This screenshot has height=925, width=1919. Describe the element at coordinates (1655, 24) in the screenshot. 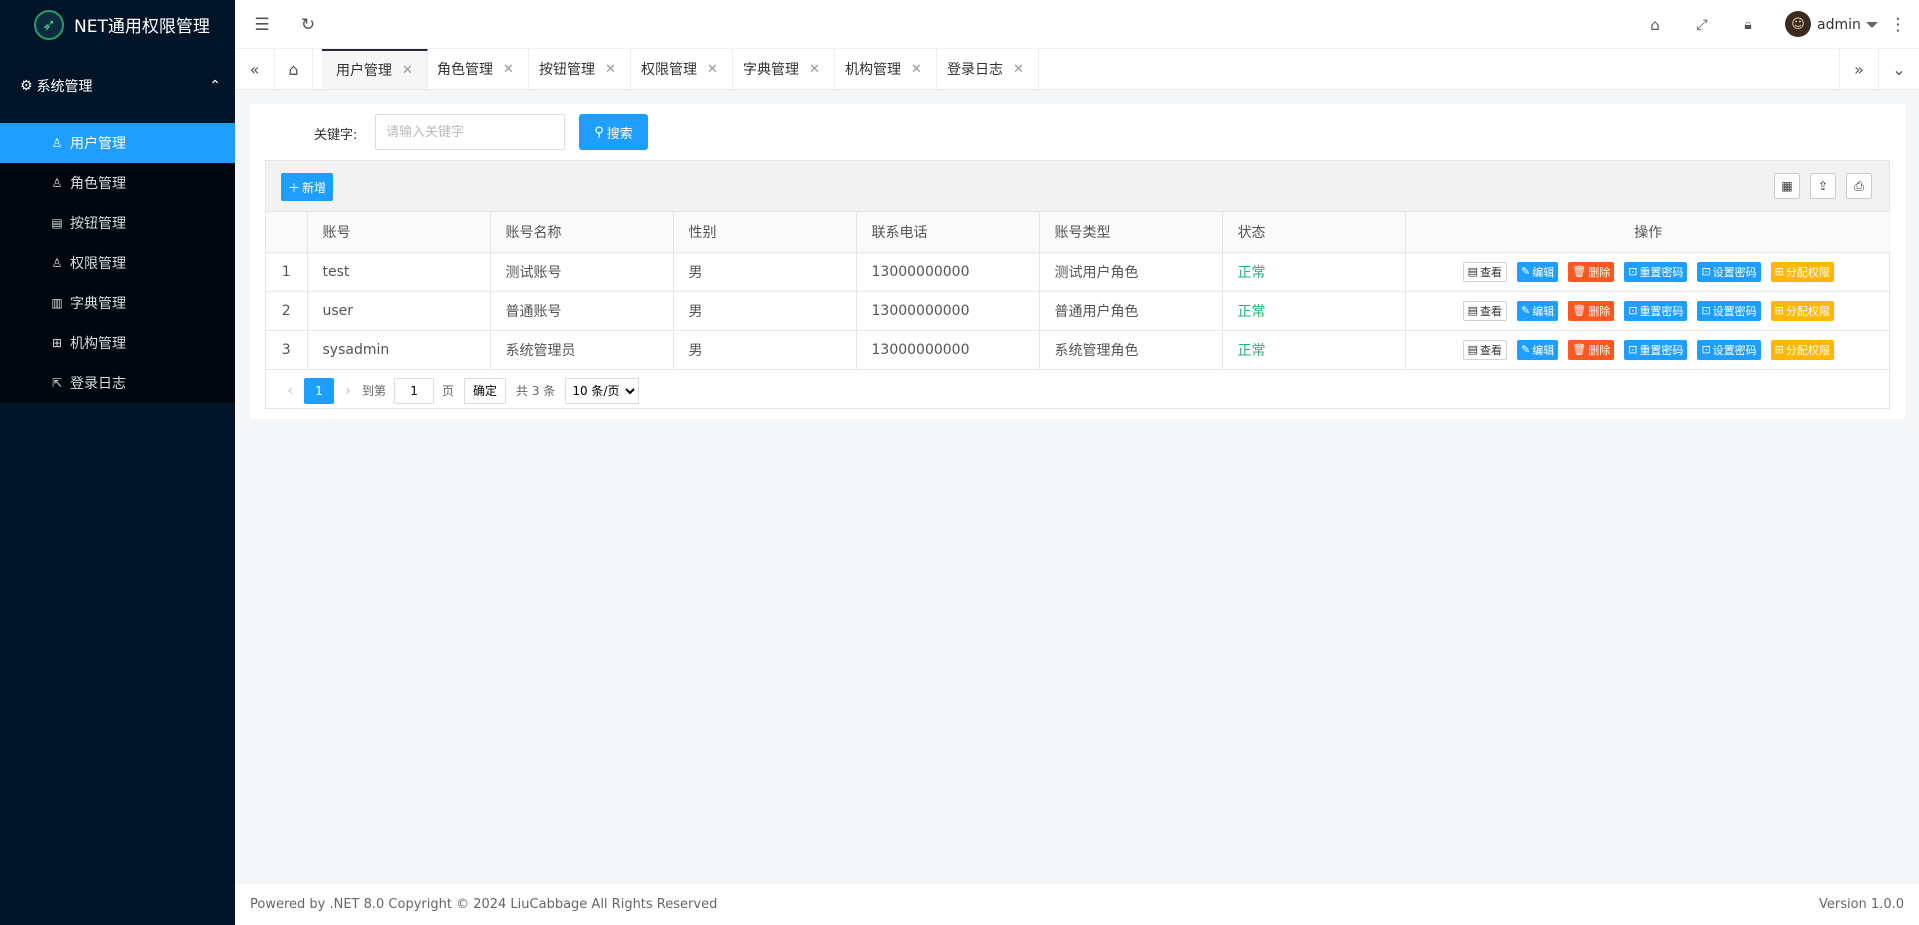

I see `tag-icon: ⌂` at that location.